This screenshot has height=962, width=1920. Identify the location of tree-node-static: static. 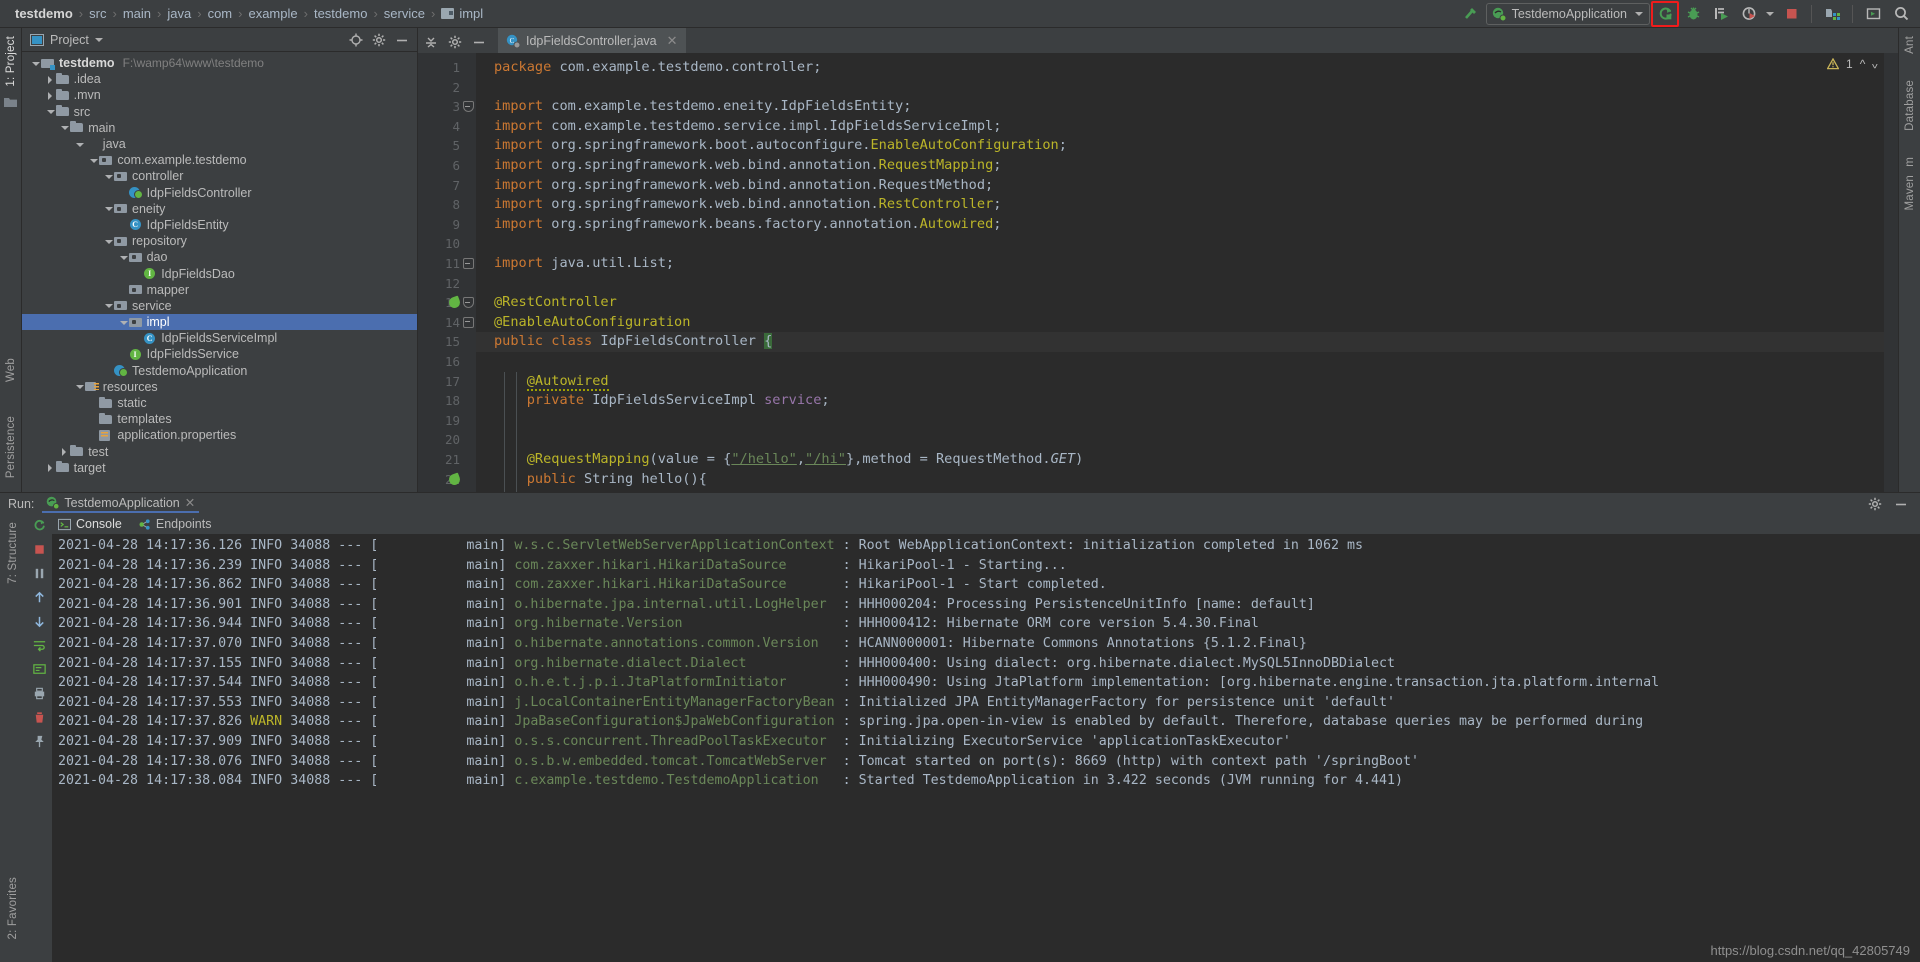
(219, 403).